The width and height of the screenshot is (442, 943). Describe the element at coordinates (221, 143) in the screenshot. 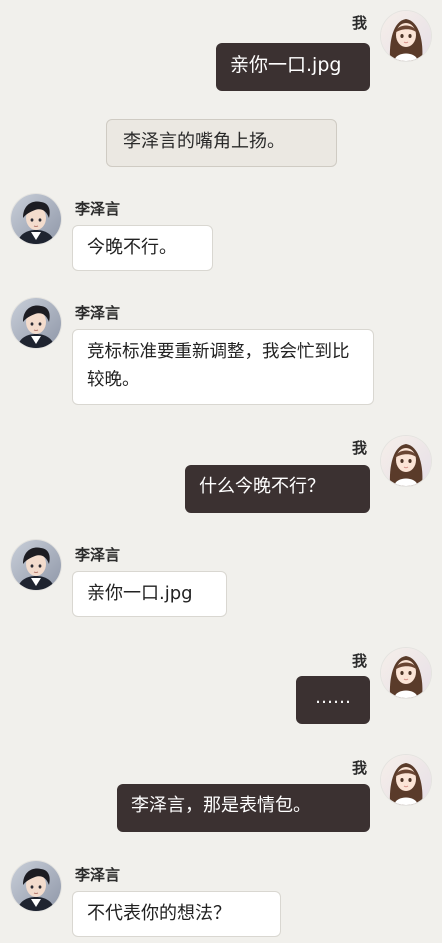

I see `system-message: 李泽言的嘴角上扬。` at that location.